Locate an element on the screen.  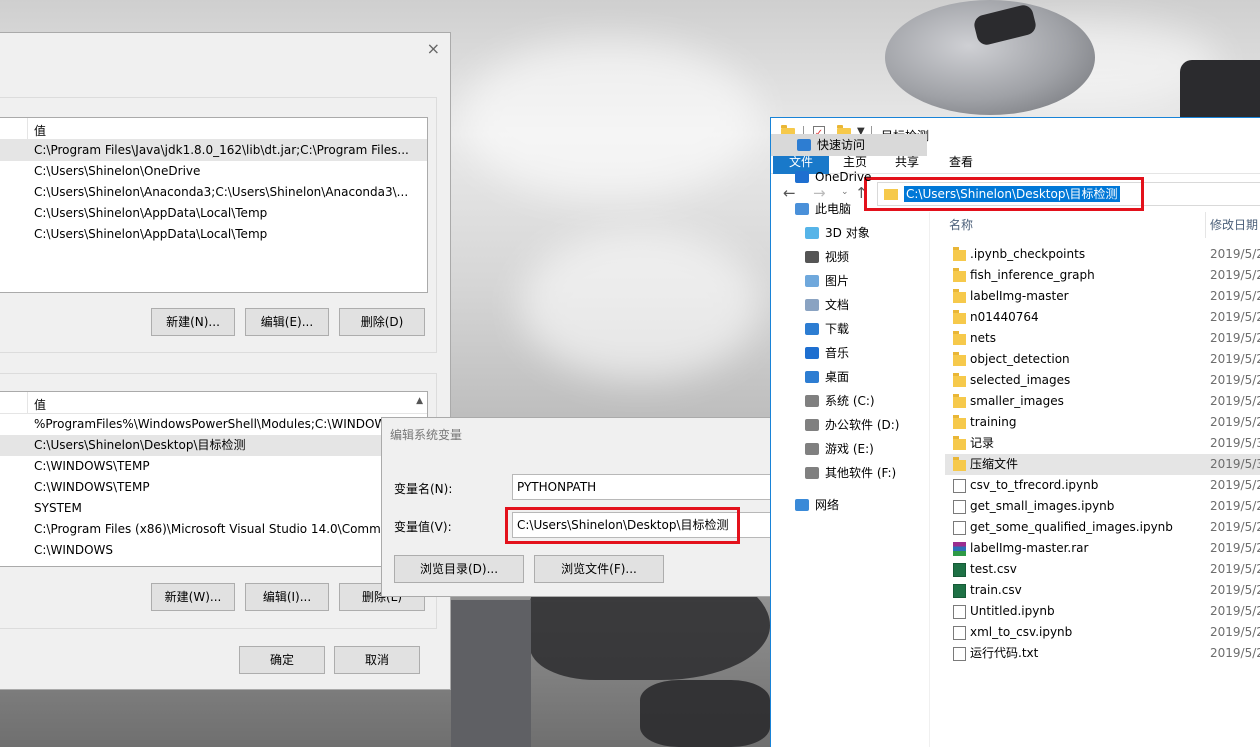
file-list-item: test.csv 2019/5/2 is located at coordinates (1102, 569).